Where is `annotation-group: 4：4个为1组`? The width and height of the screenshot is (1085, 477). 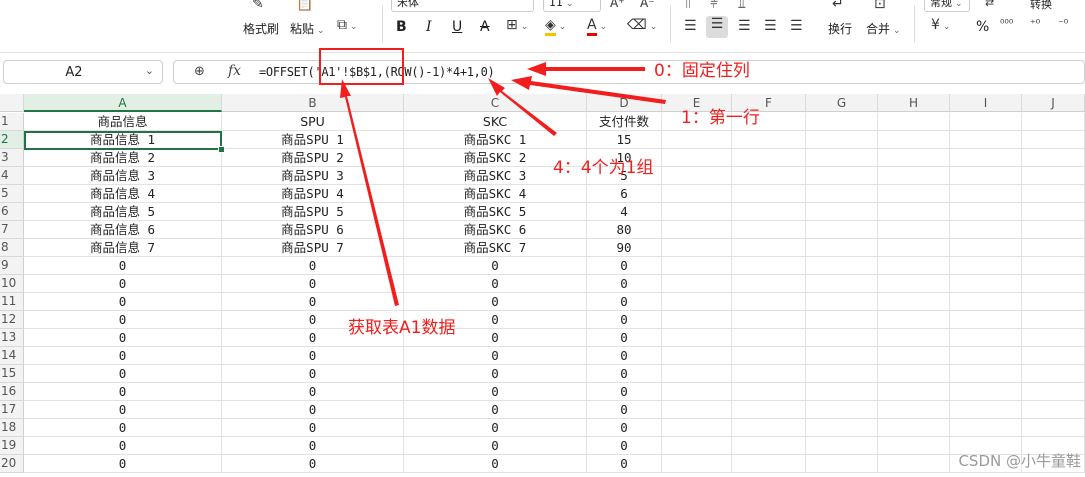 annotation-group: 4：4个为1组 is located at coordinates (603, 168).